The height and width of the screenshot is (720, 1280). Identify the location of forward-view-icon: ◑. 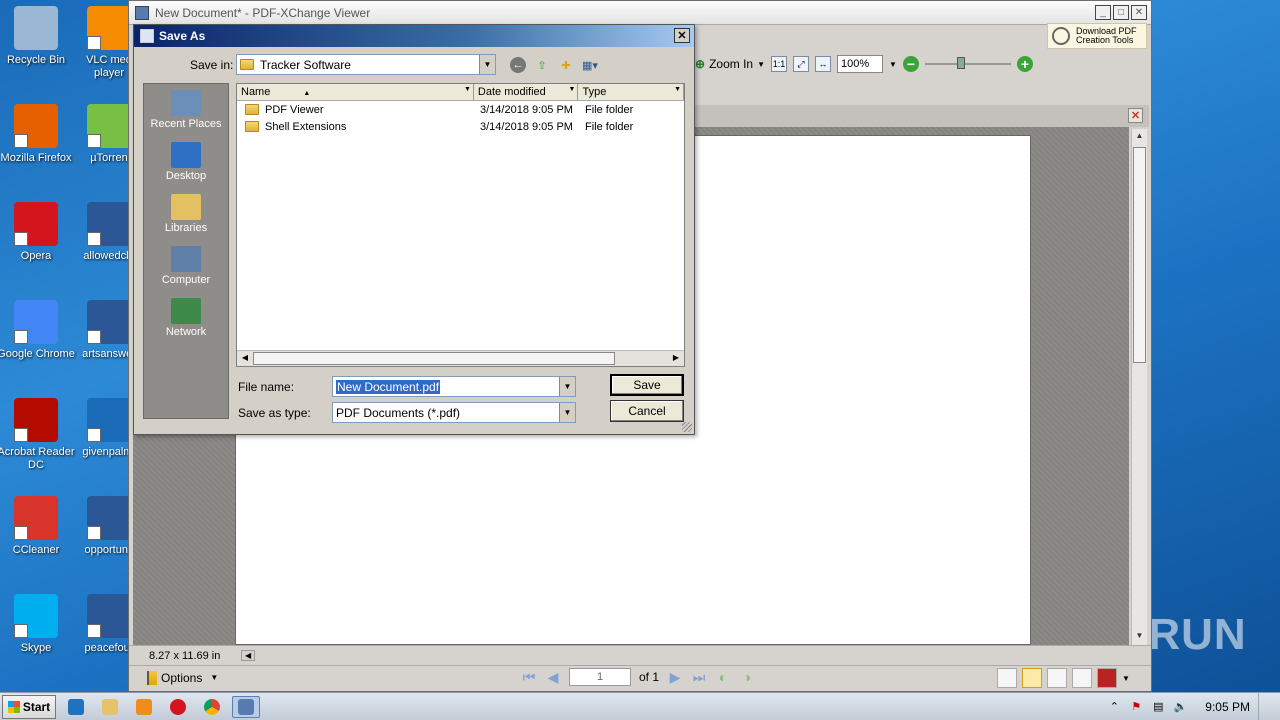
(747, 677).